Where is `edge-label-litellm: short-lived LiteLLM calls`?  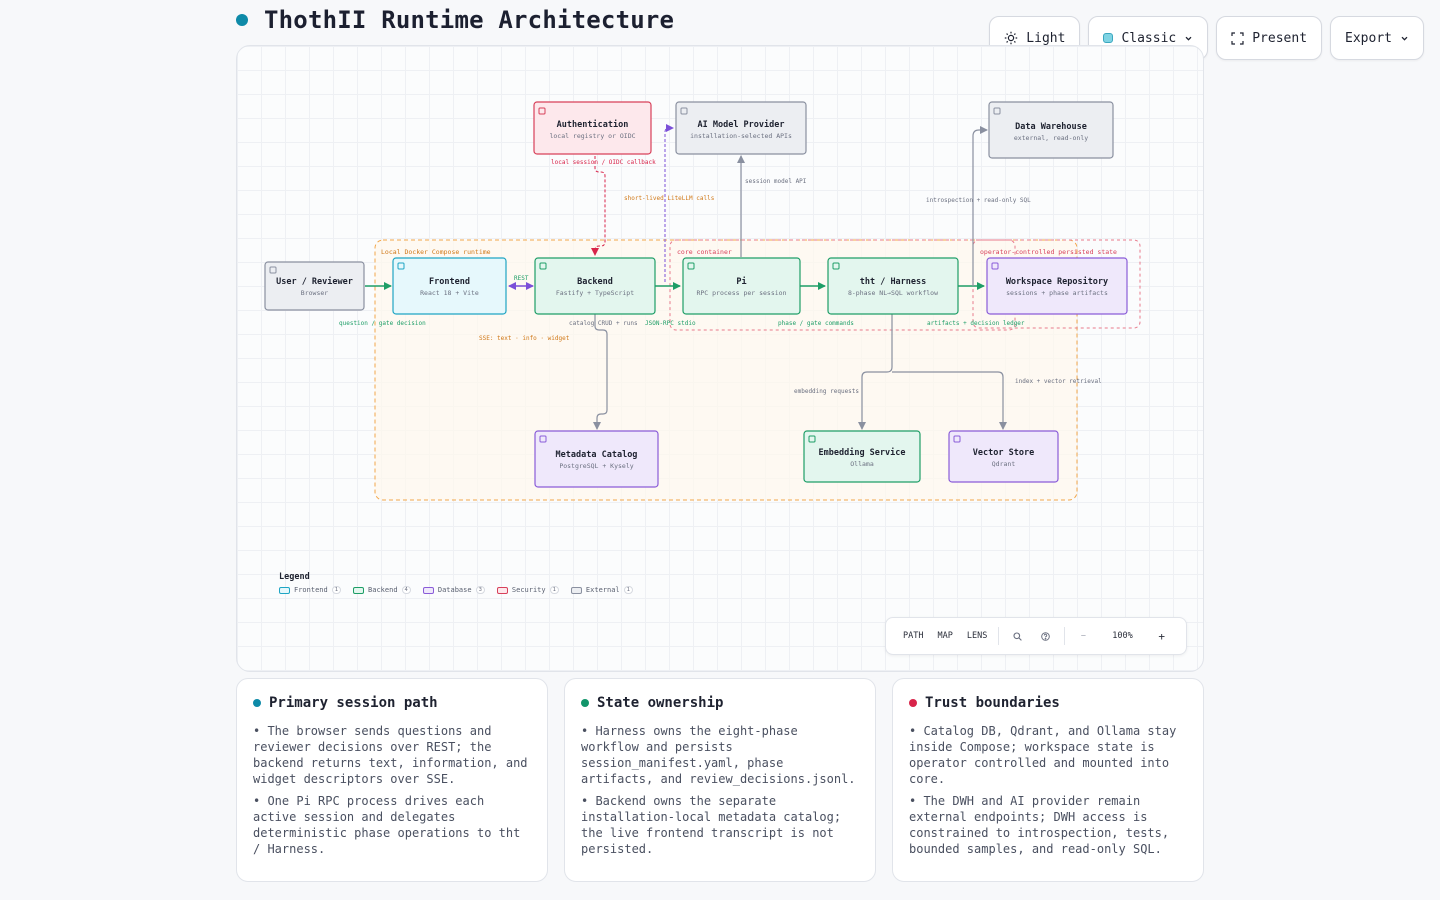 edge-label-litellm: short-lived LiteLLM calls is located at coordinates (669, 198).